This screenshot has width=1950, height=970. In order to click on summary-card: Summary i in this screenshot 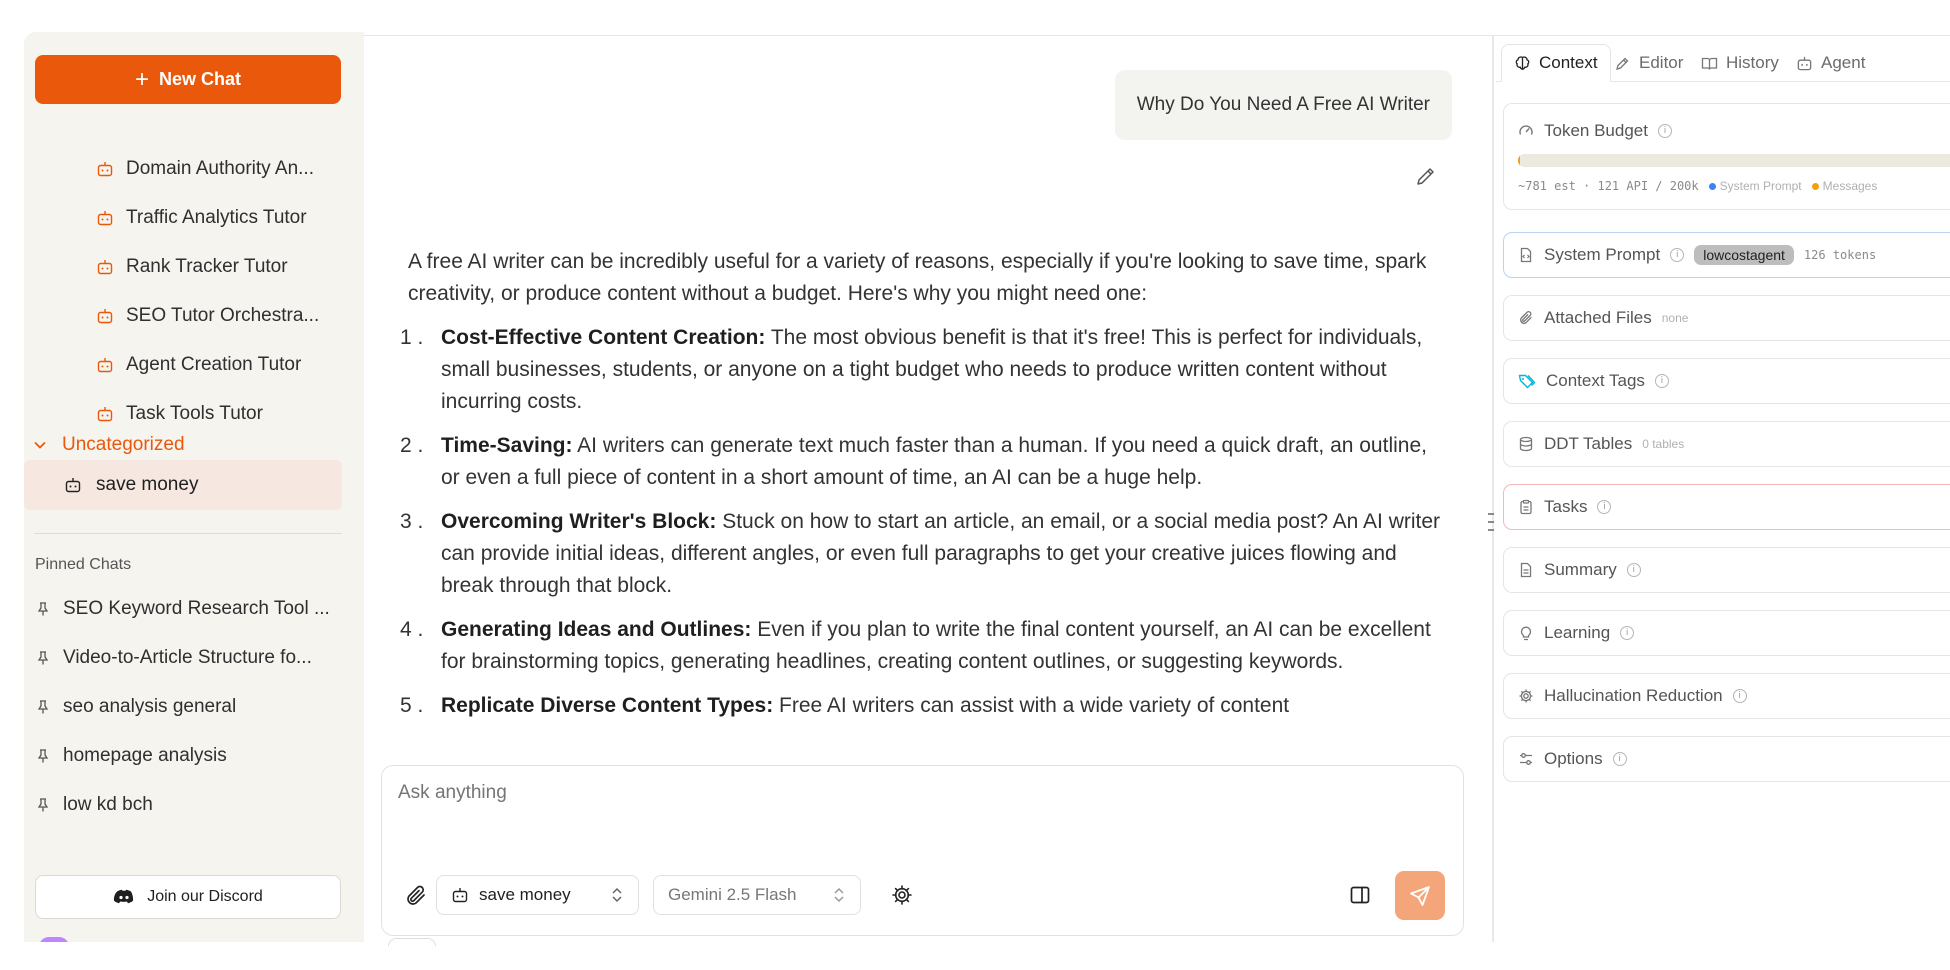, I will do `click(1726, 570)`.